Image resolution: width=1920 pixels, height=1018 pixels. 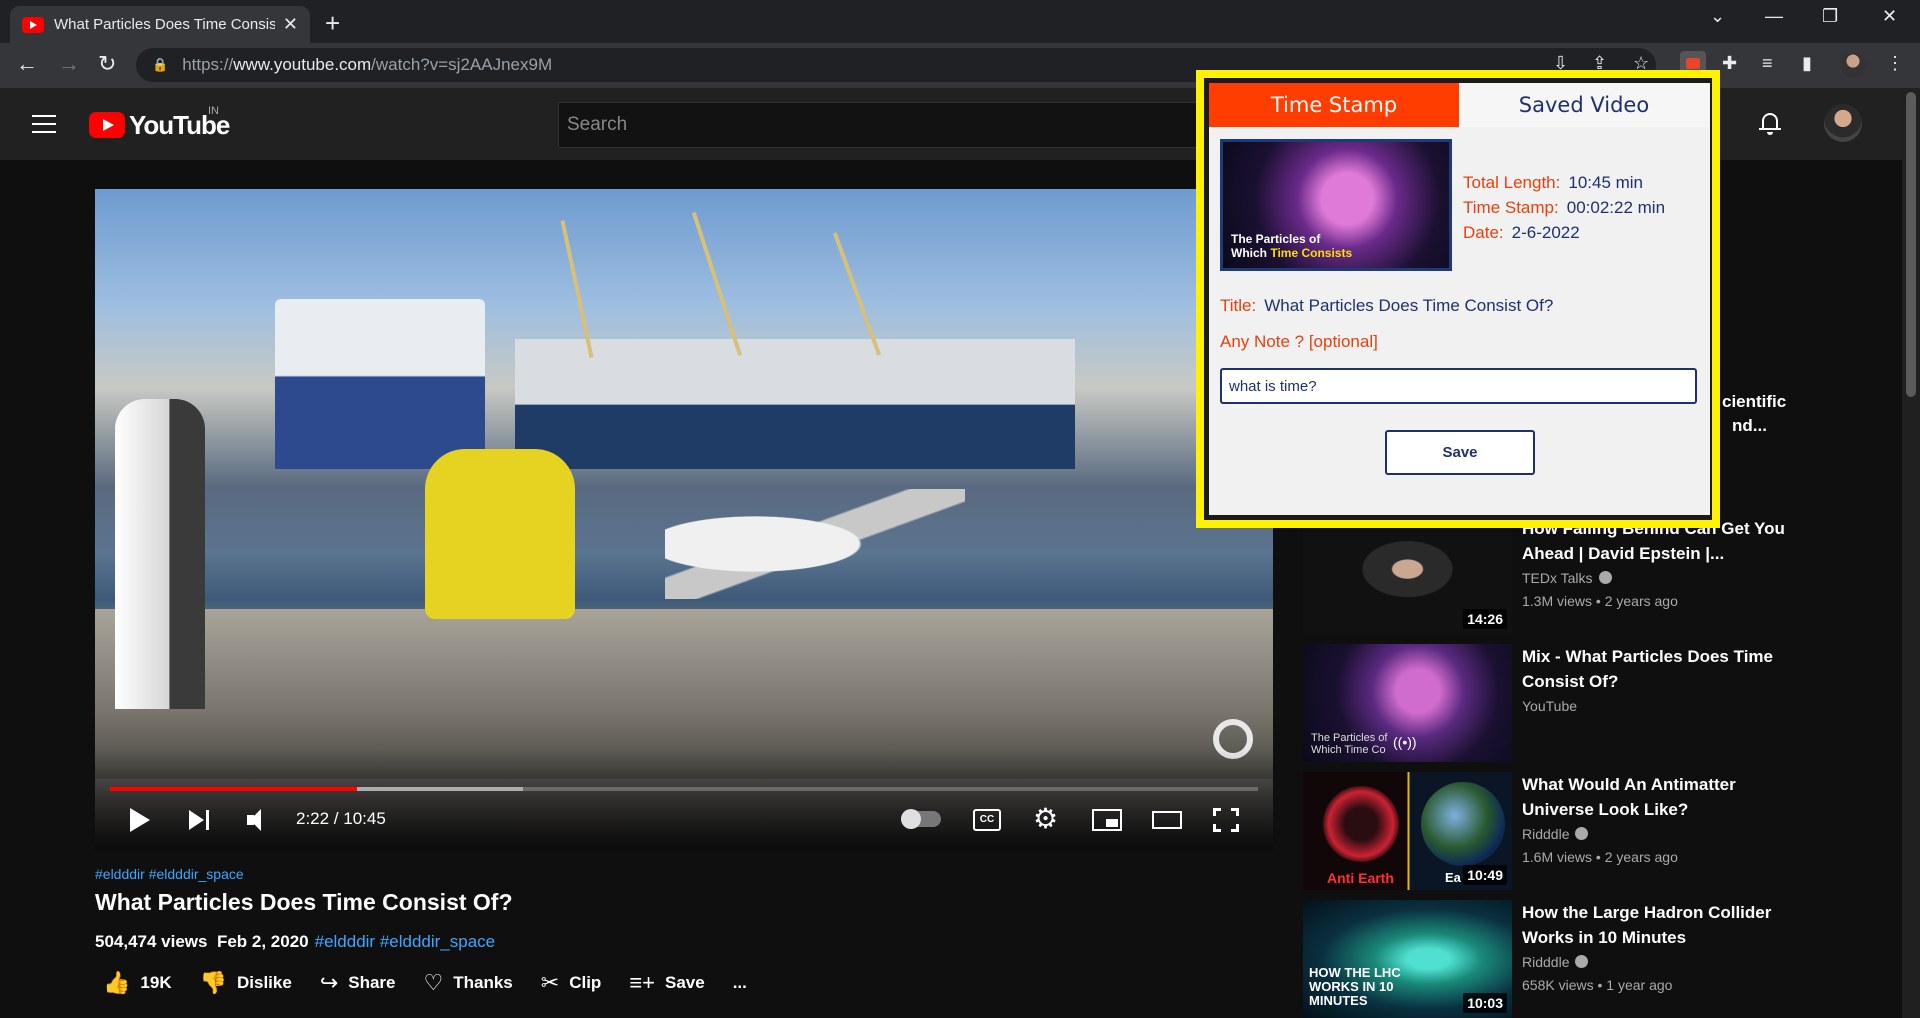 I want to click on progress-bar, so click(x=684, y=789).